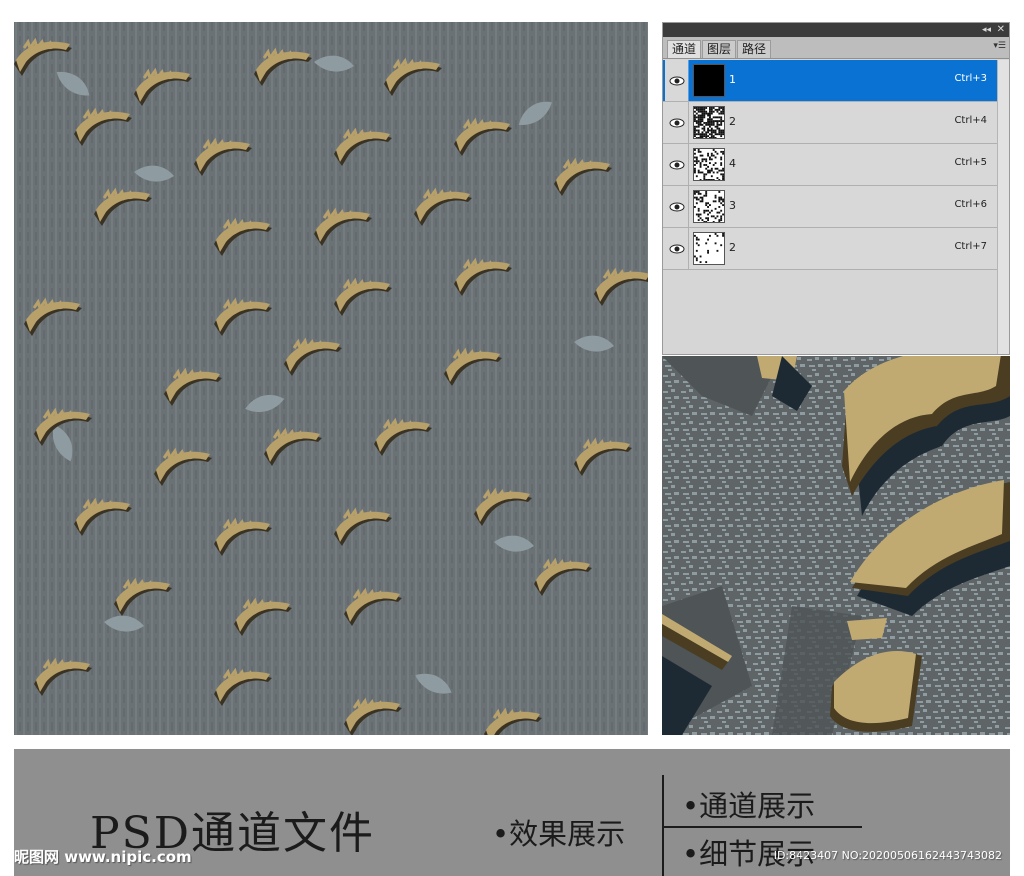 This screenshot has height=876, width=1024. I want to click on detail-pattern-preview, so click(836, 545).